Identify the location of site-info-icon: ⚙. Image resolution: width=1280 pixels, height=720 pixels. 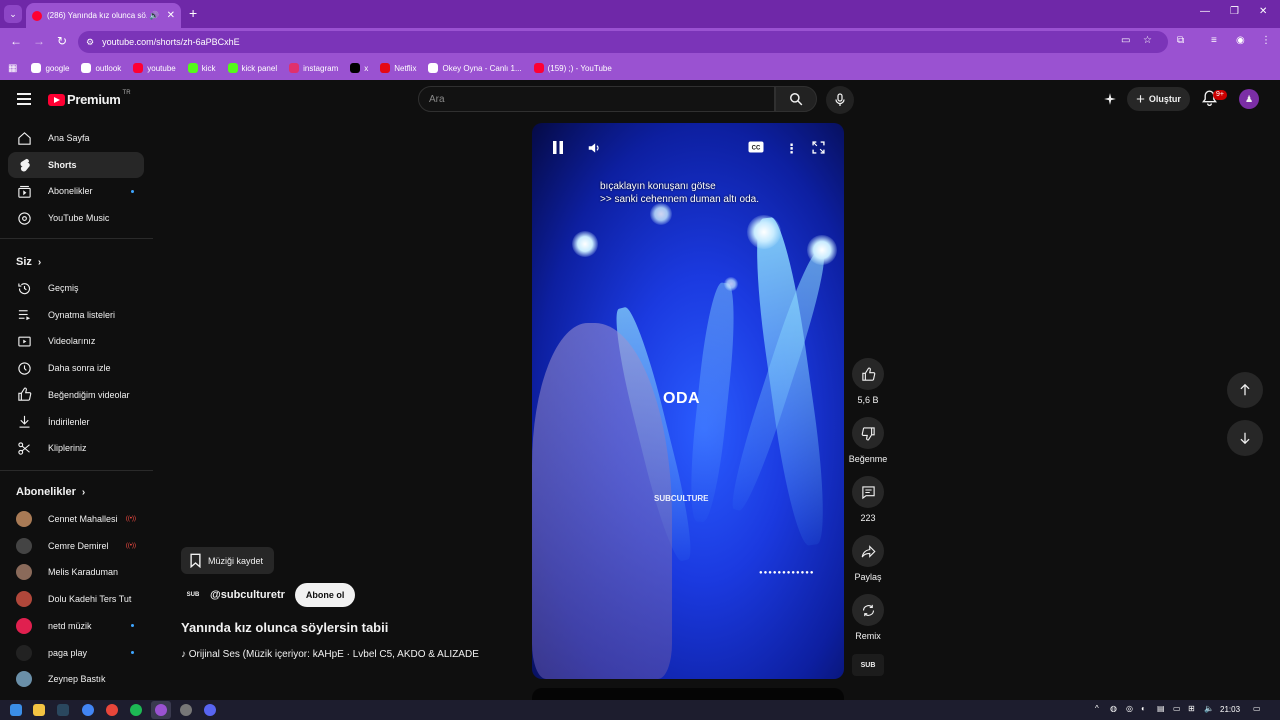
(90, 42).